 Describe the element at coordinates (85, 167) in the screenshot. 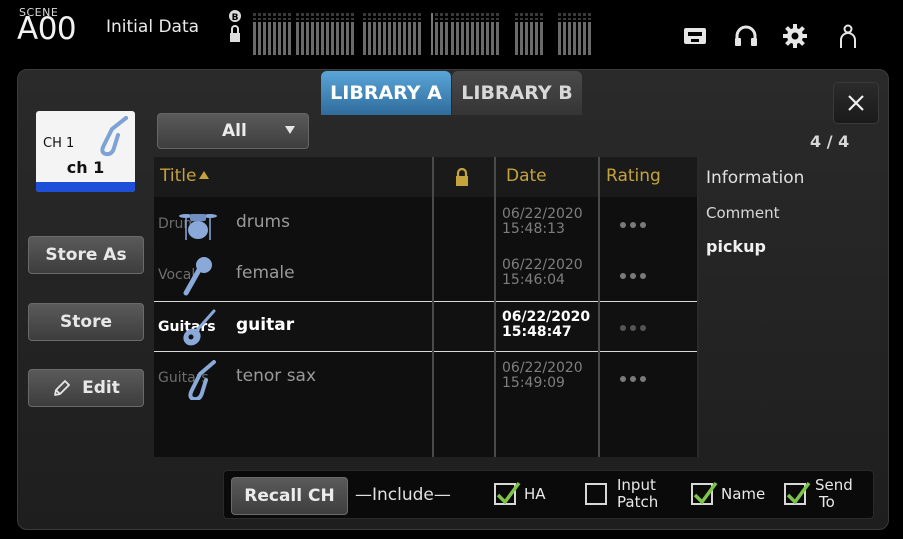

I see `channel-name: ch 1` at that location.